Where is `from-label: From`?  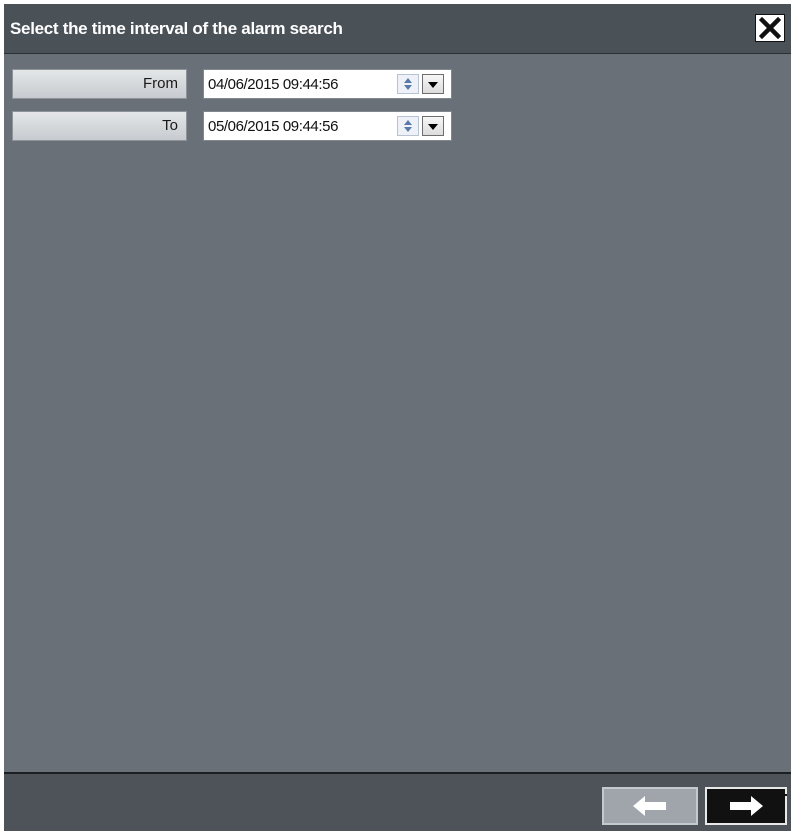
from-label: From is located at coordinates (99, 84).